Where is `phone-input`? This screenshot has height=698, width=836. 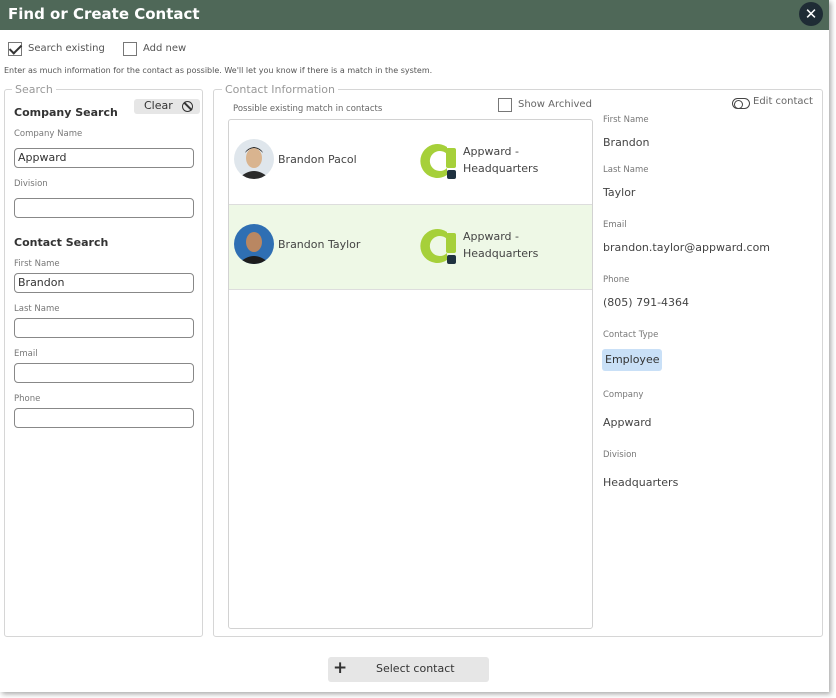
phone-input is located at coordinates (104, 418).